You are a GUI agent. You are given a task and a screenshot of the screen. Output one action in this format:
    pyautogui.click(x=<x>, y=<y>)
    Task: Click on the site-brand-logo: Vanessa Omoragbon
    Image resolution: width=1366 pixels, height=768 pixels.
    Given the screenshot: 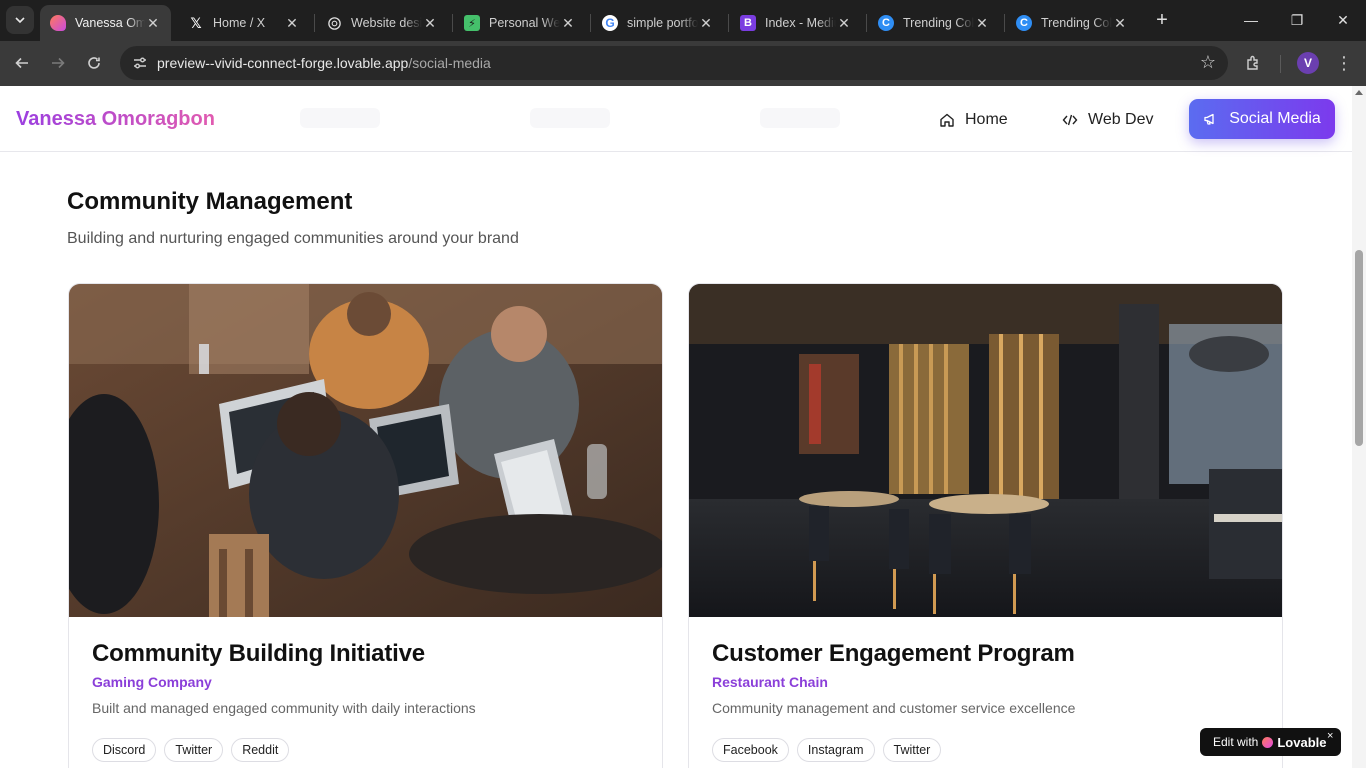 What is the action you would take?
    pyautogui.click(x=115, y=119)
    